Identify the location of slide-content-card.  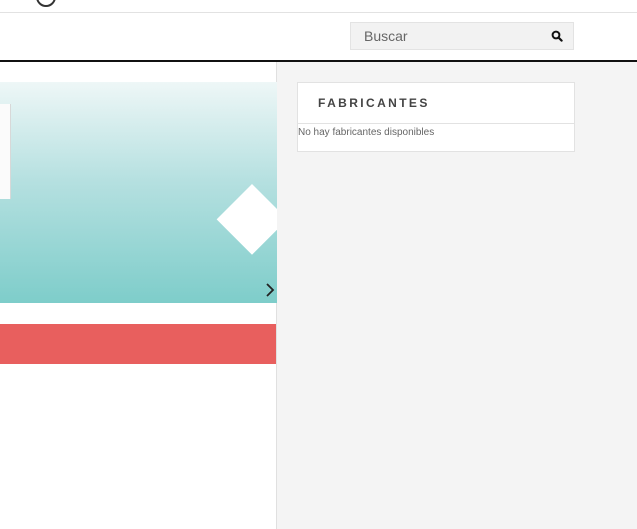
(5, 151).